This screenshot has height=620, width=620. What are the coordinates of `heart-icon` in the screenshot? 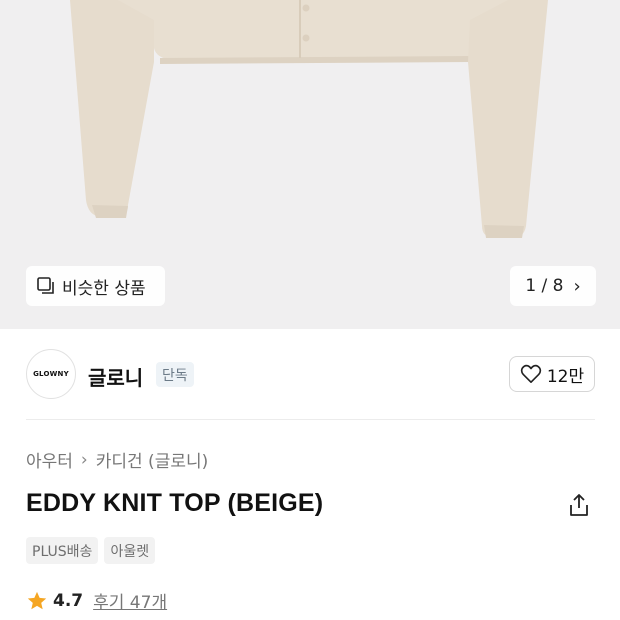 It's located at (531, 373).